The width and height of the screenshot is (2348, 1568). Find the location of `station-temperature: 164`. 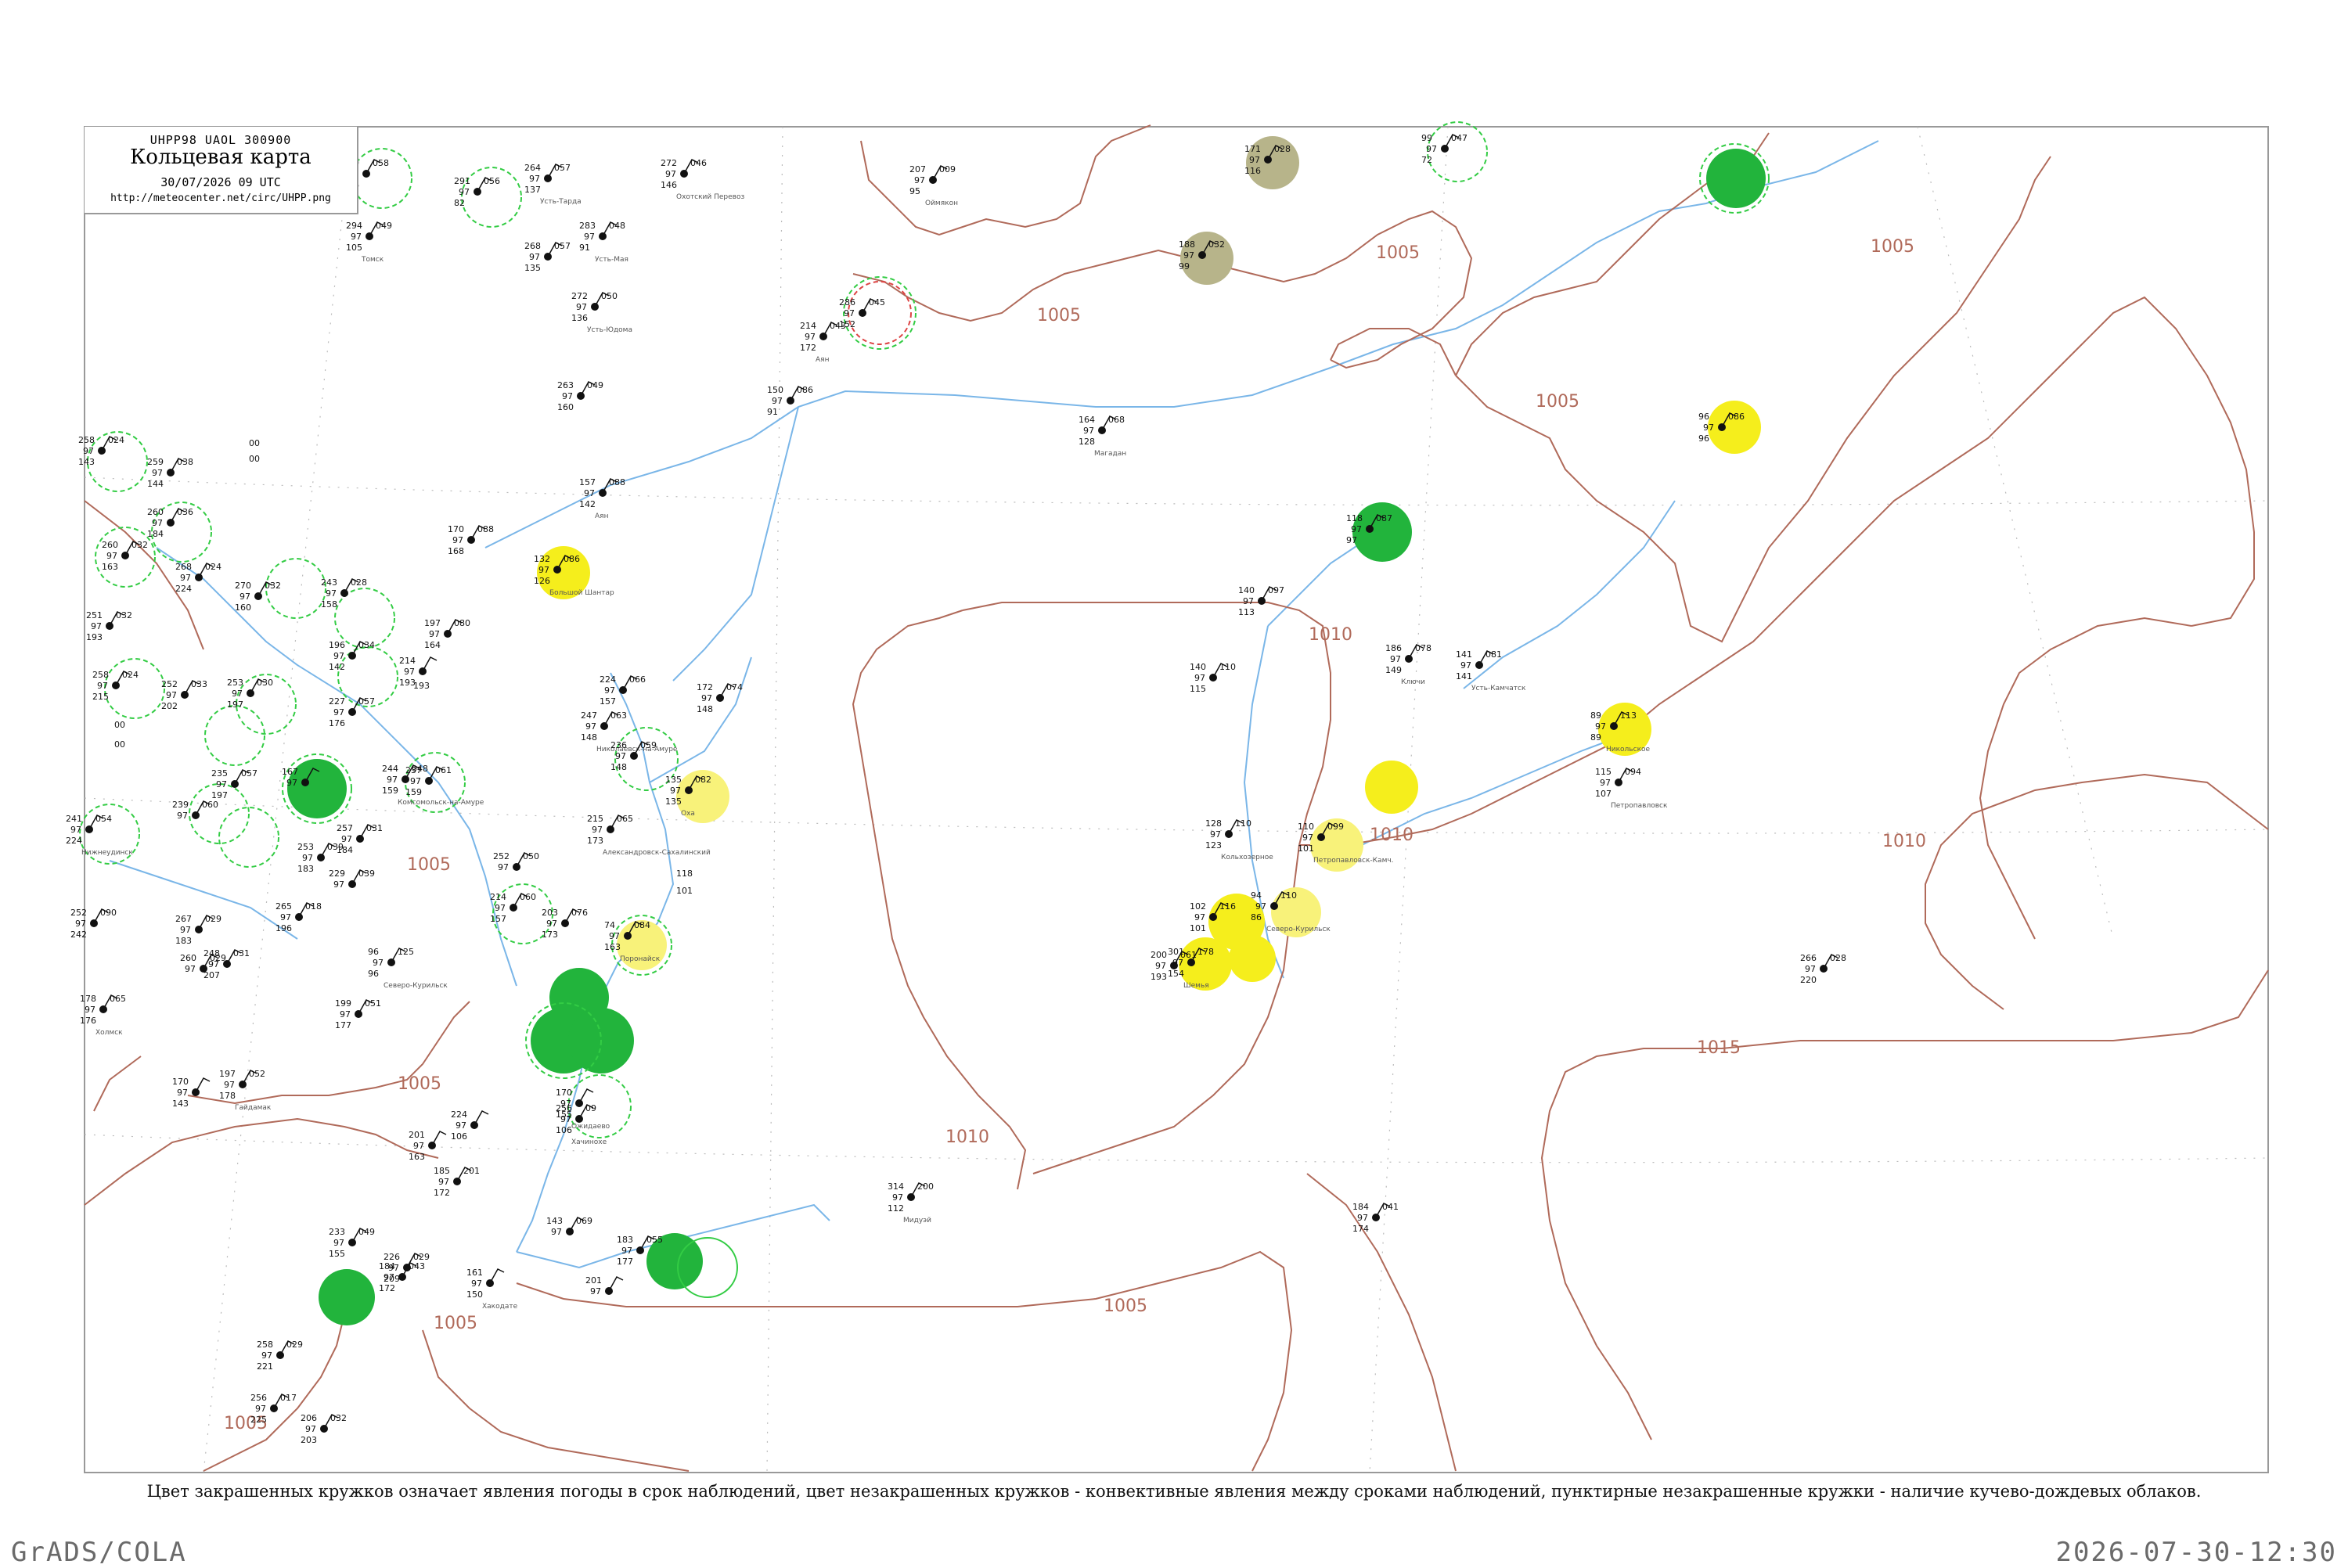

station-temperature: 164 is located at coordinates (1087, 420).